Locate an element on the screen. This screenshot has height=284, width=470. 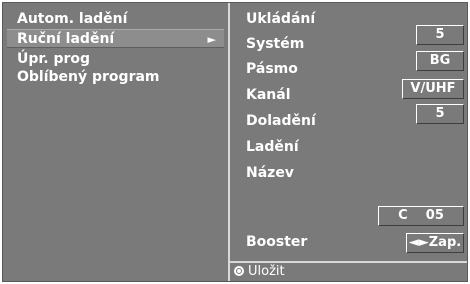
menu-item-label: Oblíbený program is located at coordinates (88, 77).